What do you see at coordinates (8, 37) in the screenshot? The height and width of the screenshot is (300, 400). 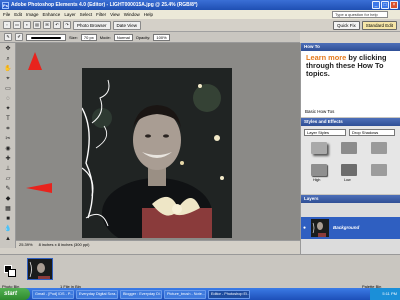 I see `brush-tool-icon: ✎` at bounding box center [8, 37].